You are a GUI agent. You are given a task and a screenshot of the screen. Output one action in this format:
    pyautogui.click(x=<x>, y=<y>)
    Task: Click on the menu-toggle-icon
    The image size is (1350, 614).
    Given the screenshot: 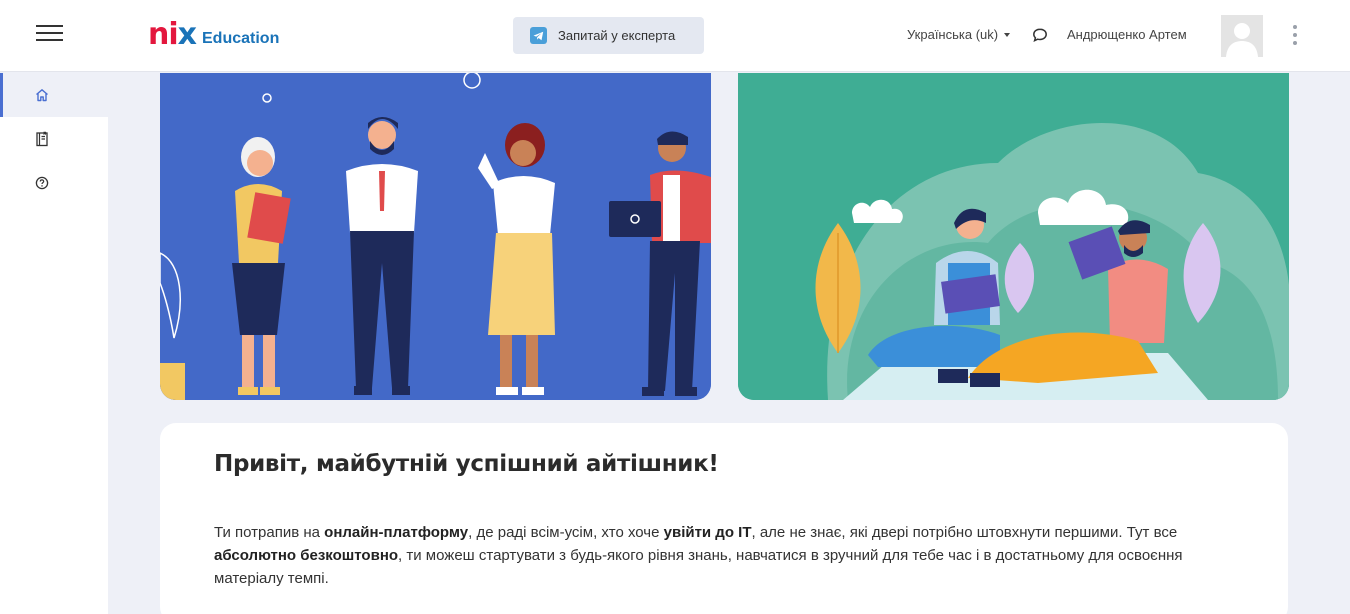 What is the action you would take?
    pyautogui.click(x=49, y=35)
    